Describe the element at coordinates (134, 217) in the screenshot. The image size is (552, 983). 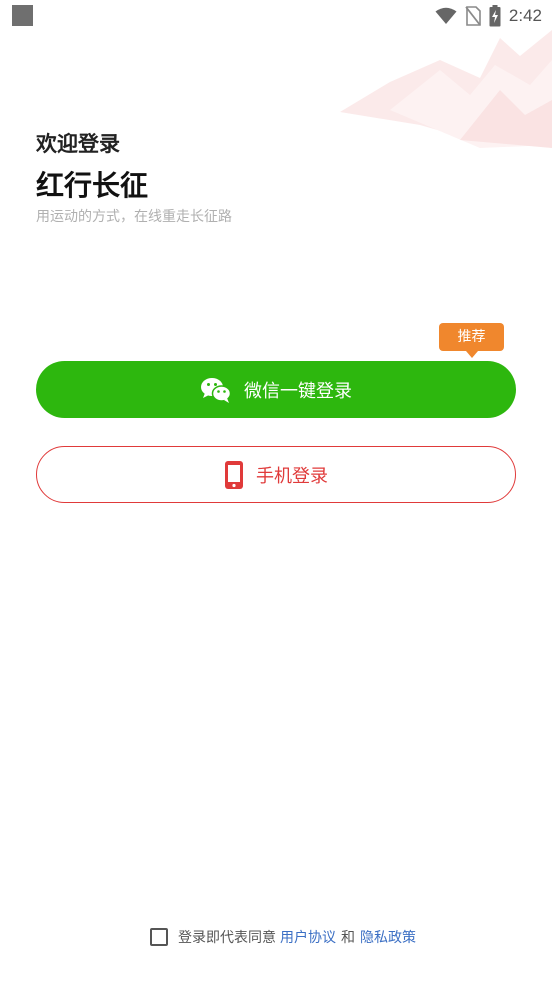
I see `slogan-text: 用运动的方式，在线重走长征路` at that location.